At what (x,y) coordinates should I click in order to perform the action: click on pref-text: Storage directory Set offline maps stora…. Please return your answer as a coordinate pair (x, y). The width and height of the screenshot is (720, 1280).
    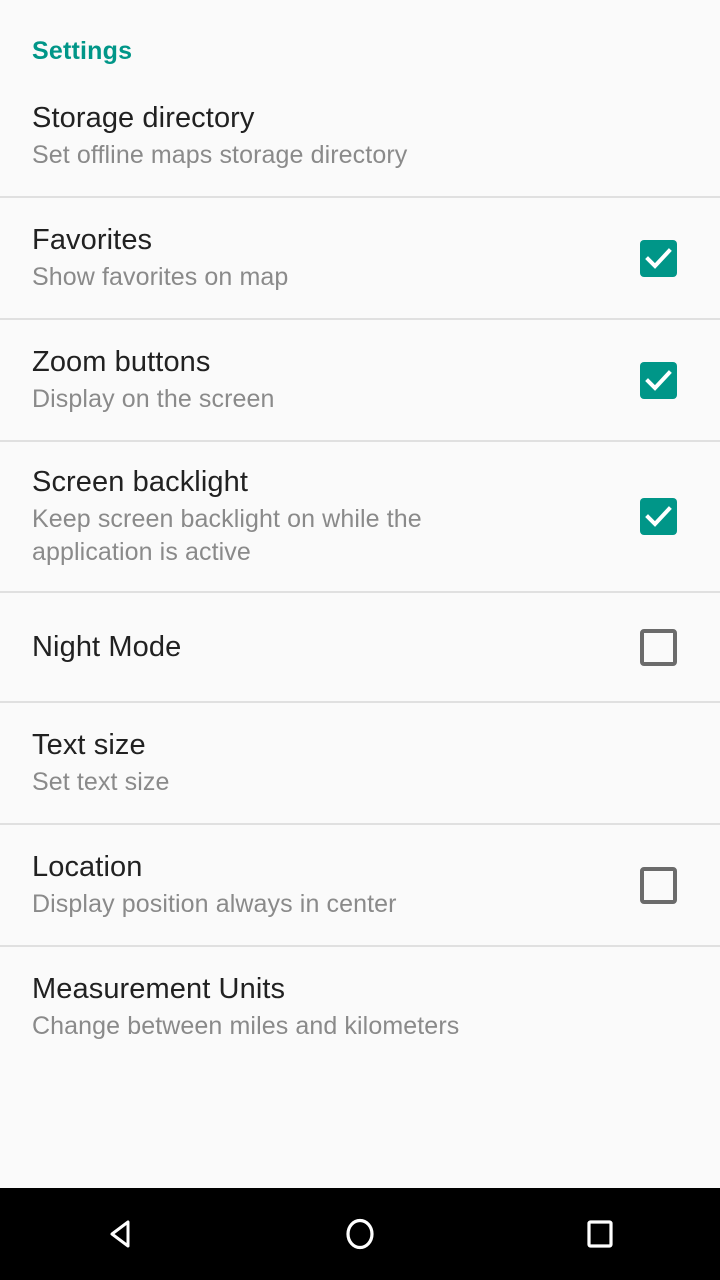
    Looking at the image, I should click on (360, 136).